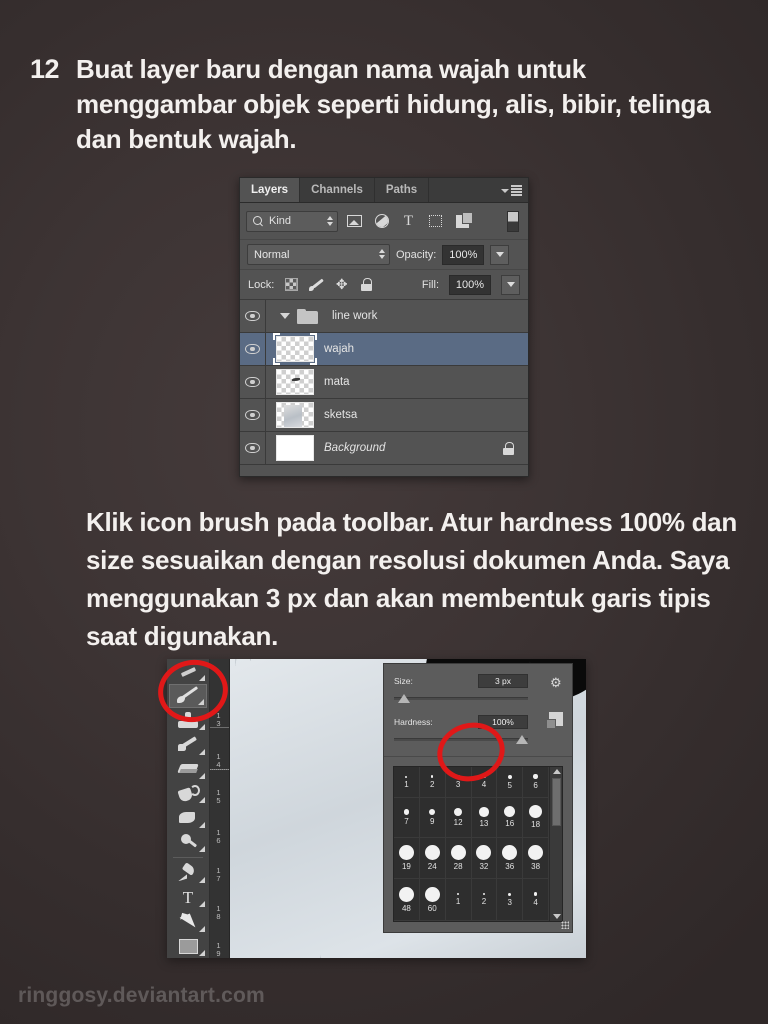  Describe the element at coordinates (337, 190) in the screenshot. I see `tab-channels: Channels` at that location.